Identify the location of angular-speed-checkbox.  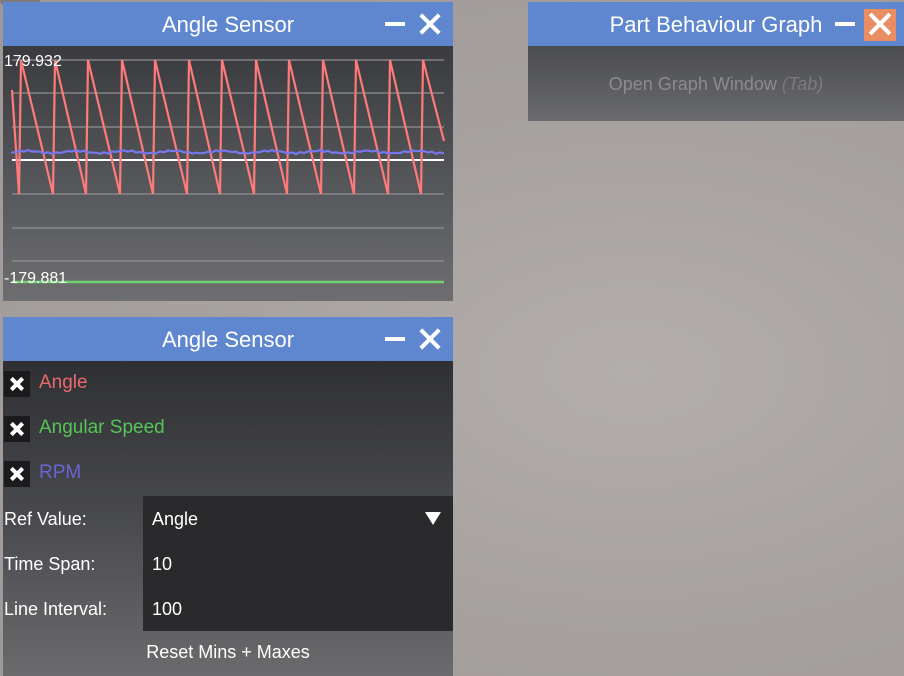
(17, 429).